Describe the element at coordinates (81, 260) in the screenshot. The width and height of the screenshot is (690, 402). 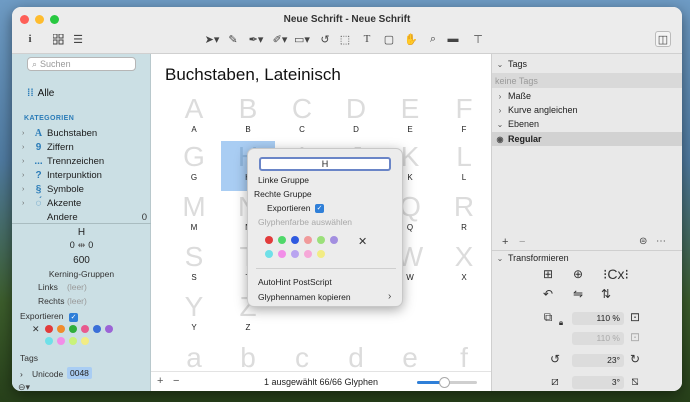
I see `advance-width-value: 600` at that location.